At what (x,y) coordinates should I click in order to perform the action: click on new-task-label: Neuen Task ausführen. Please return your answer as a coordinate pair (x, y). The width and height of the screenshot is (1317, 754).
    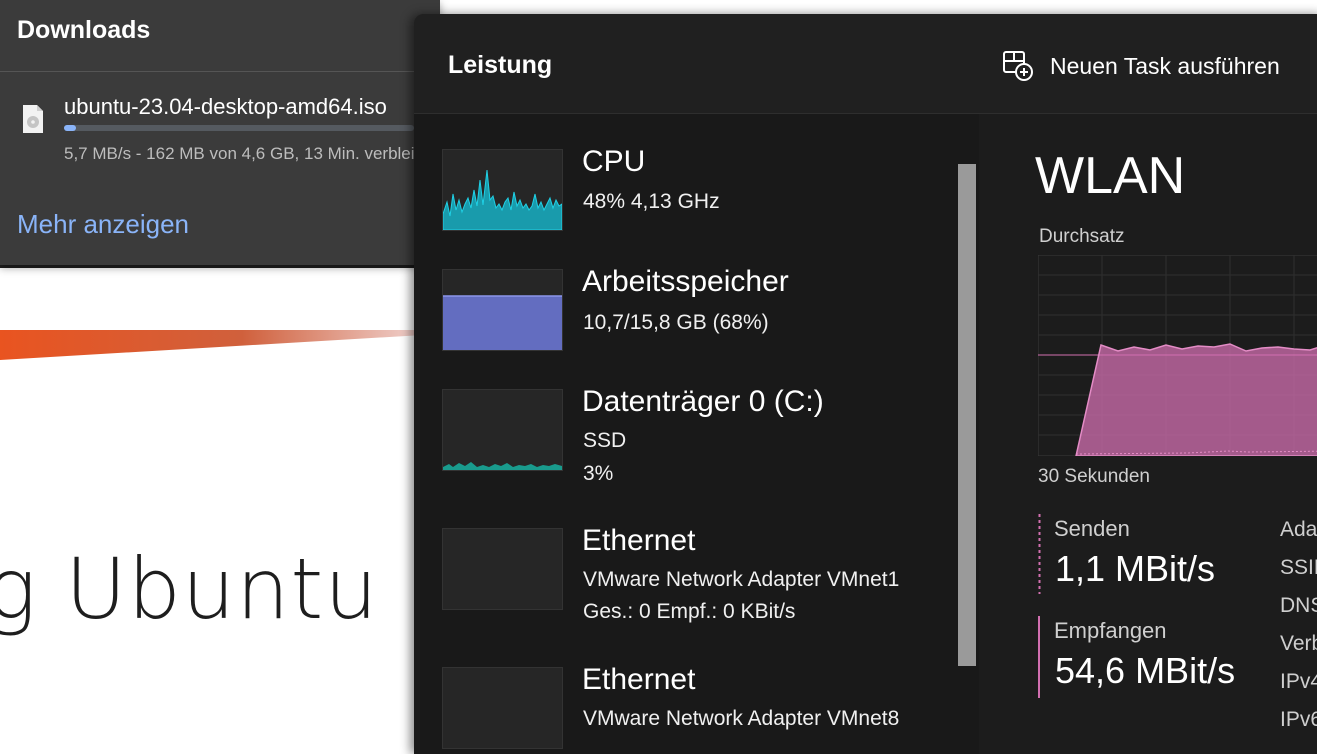
    Looking at the image, I should click on (1165, 65).